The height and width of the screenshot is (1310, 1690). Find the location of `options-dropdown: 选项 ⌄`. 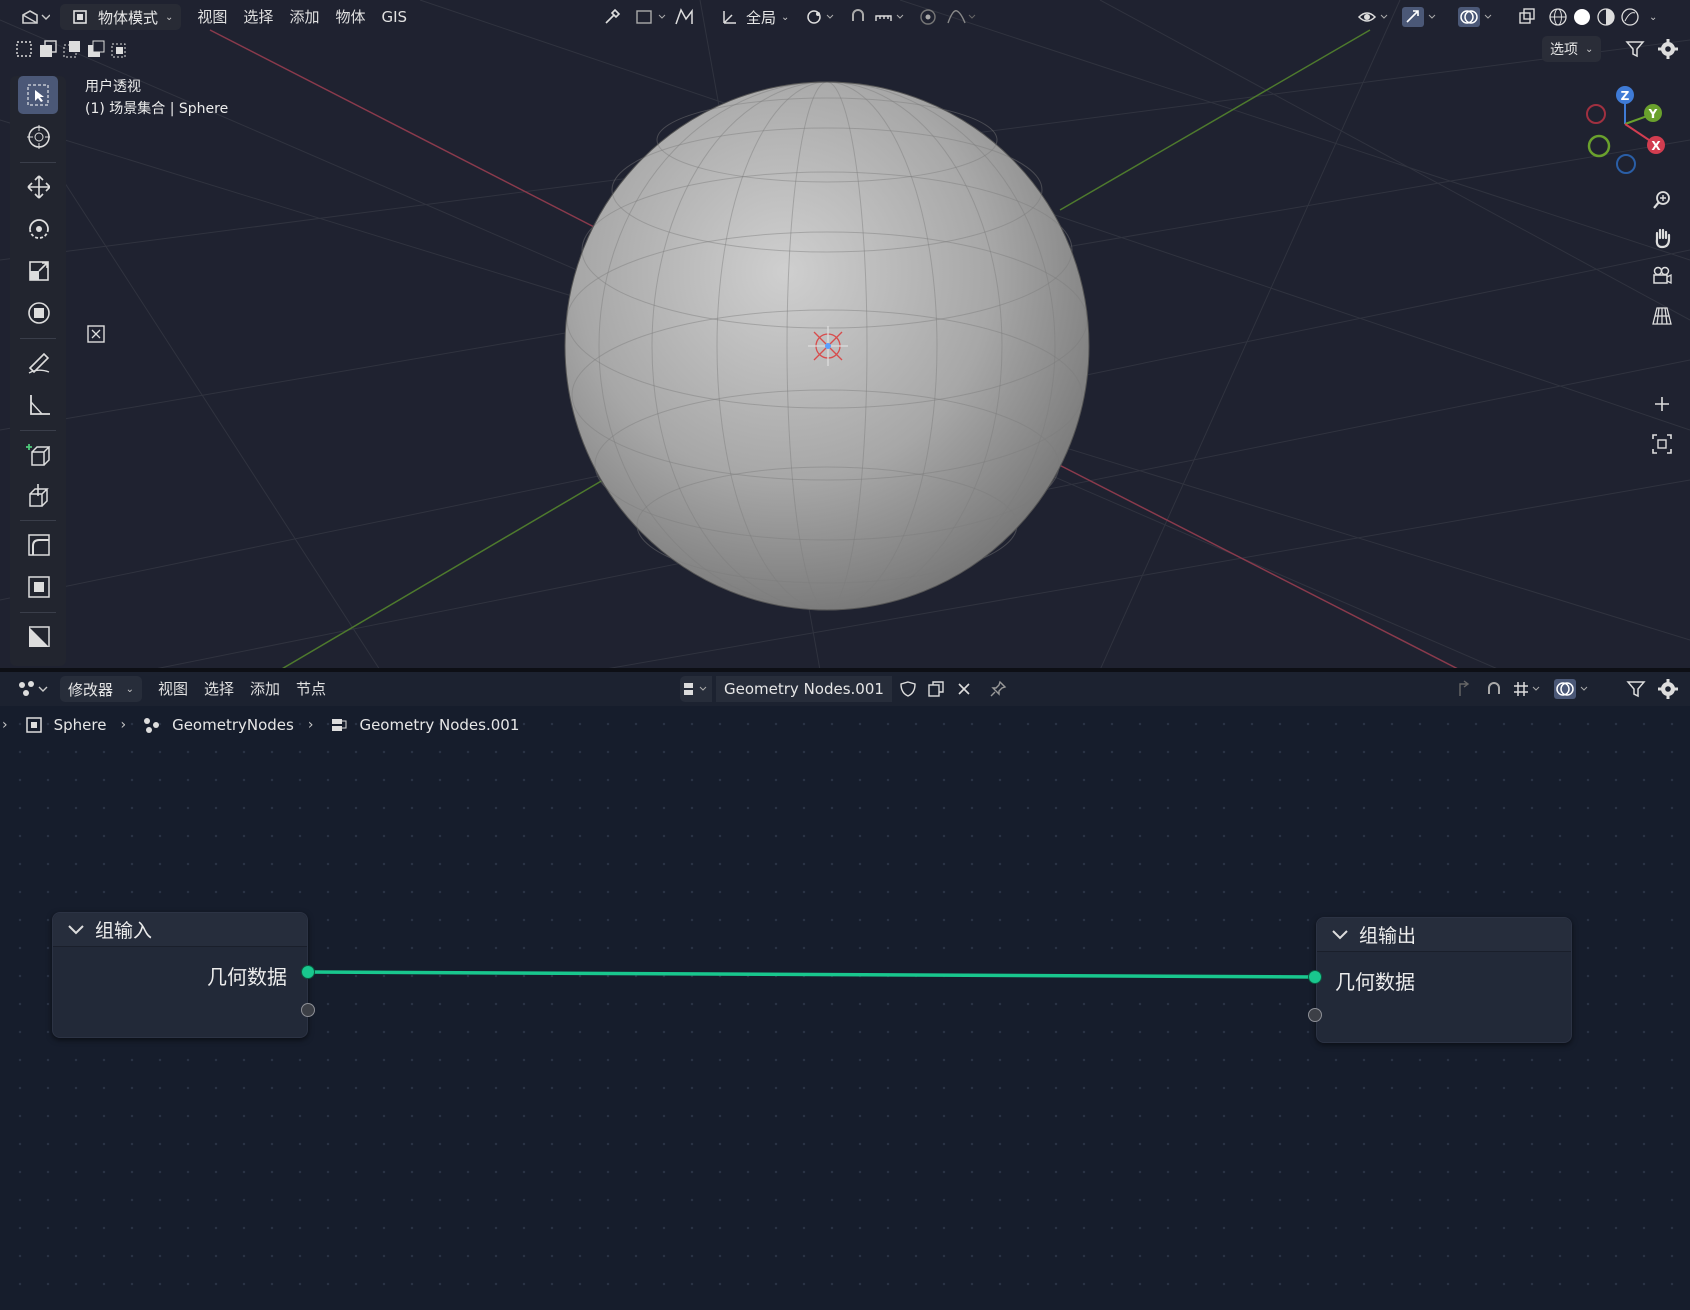

options-dropdown: 选项 ⌄ is located at coordinates (1572, 49).